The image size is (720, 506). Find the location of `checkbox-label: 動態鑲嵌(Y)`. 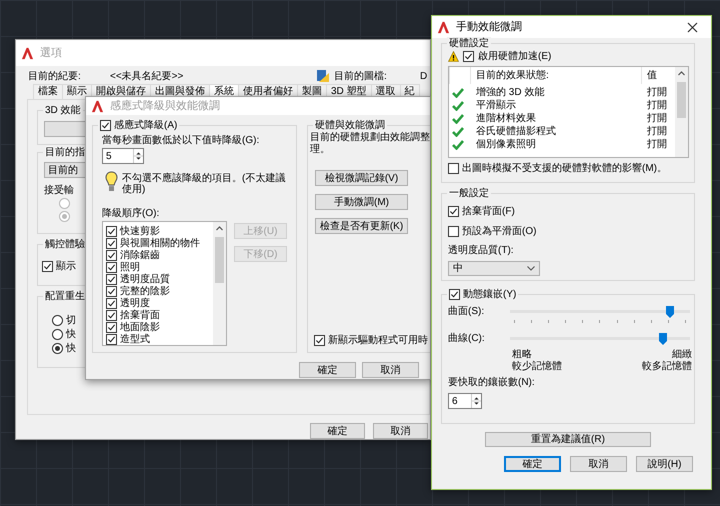

checkbox-label: 動態鑲嵌(Y) is located at coordinates (489, 294).